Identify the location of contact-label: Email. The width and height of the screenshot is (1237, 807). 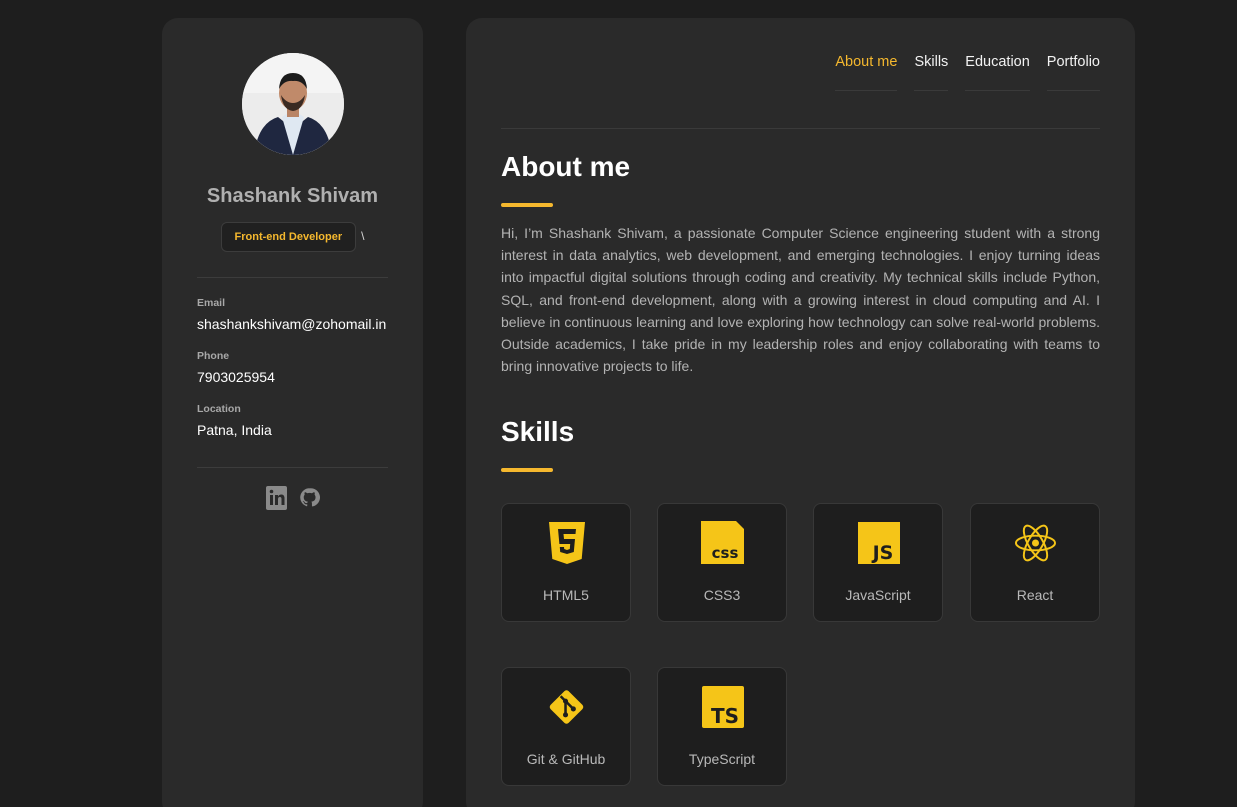
(211, 303).